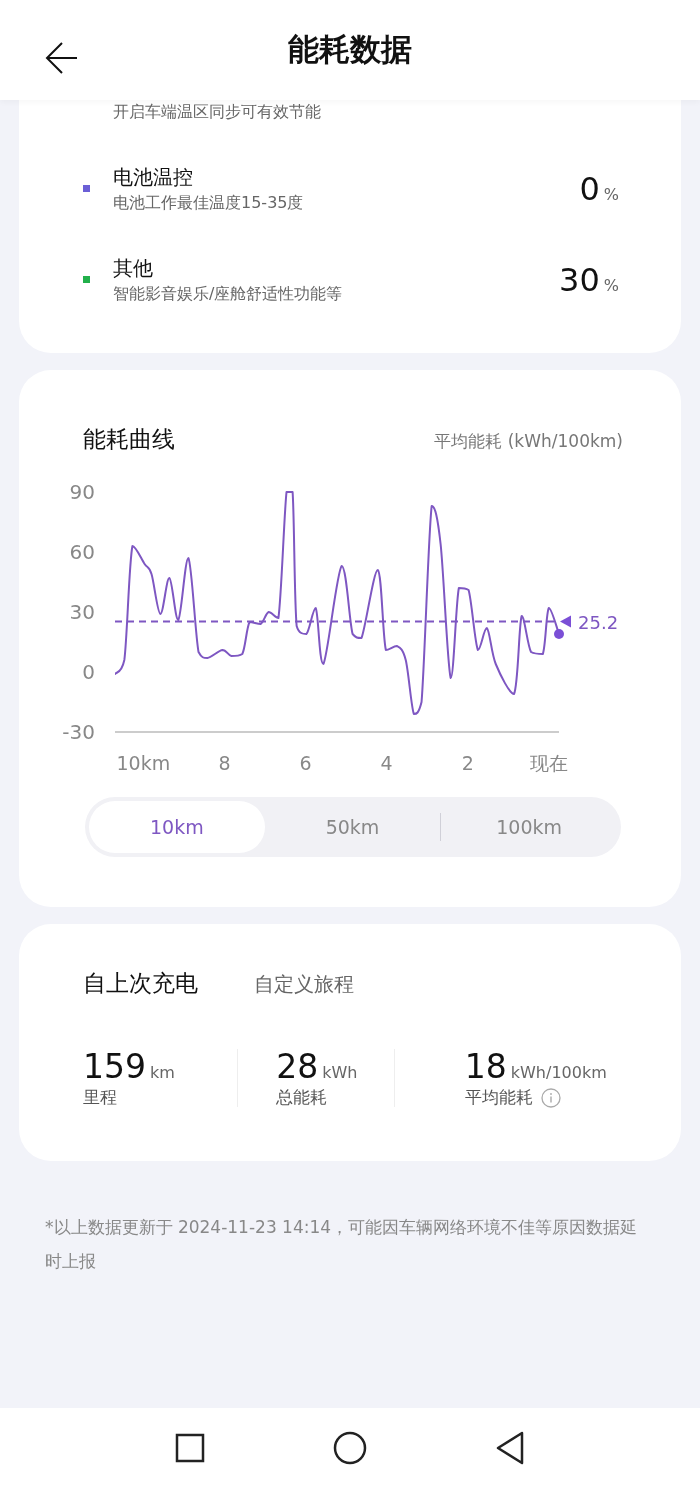 Image resolution: width=700 pixels, height=1487 pixels. Describe the element at coordinates (78, 732) in the screenshot. I see `axis-tick-label: -30` at that location.